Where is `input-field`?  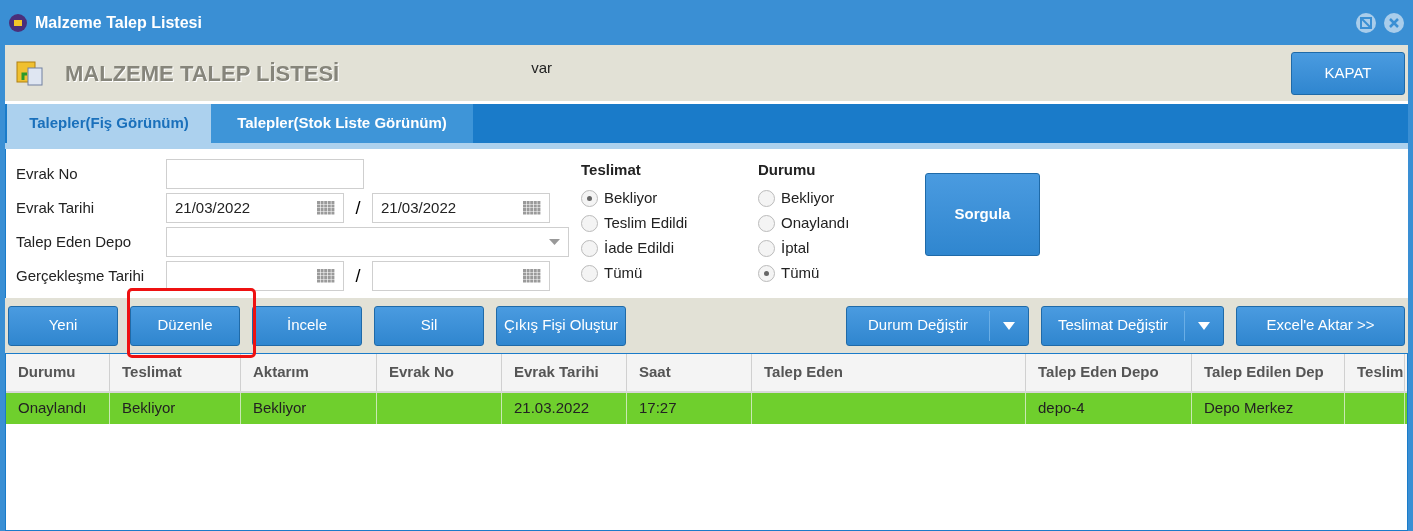 input-field is located at coordinates (265, 174).